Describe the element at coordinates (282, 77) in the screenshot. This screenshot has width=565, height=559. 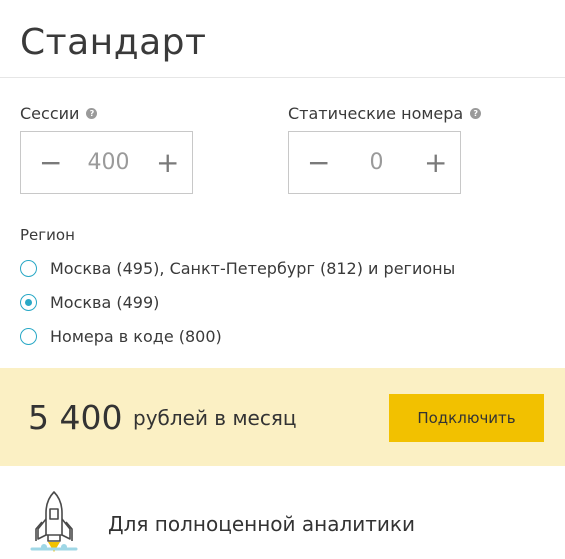
I see `header-divider` at that location.